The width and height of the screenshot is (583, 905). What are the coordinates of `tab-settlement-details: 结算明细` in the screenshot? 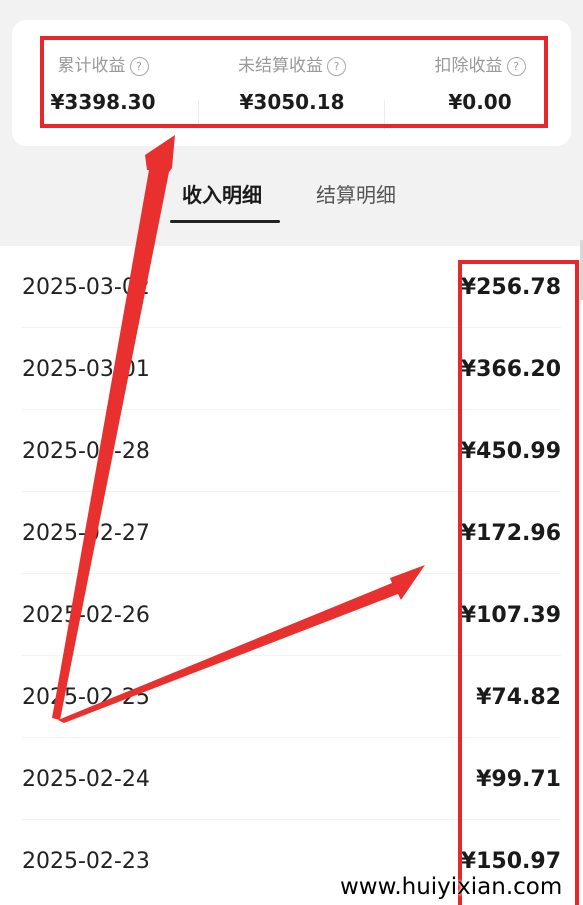 It's located at (356, 195).